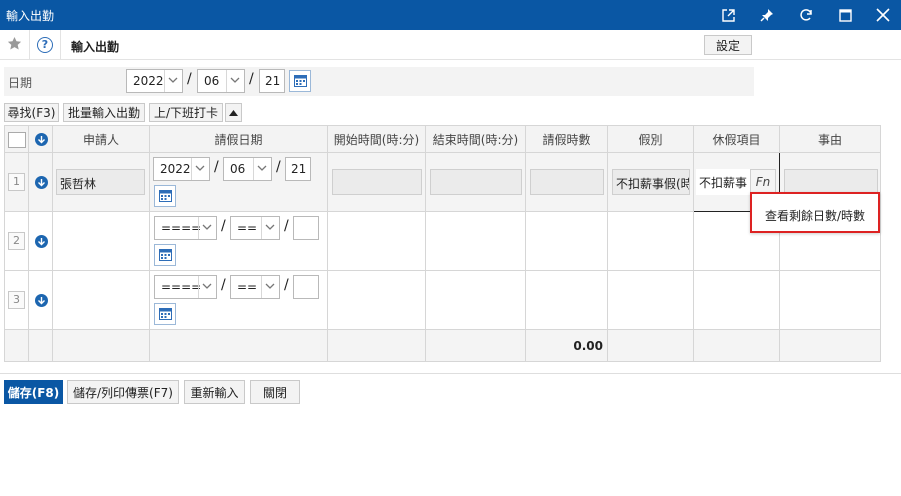  I want to click on save-print-button: 儲存/列印傳票(F7), so click(123, 392).